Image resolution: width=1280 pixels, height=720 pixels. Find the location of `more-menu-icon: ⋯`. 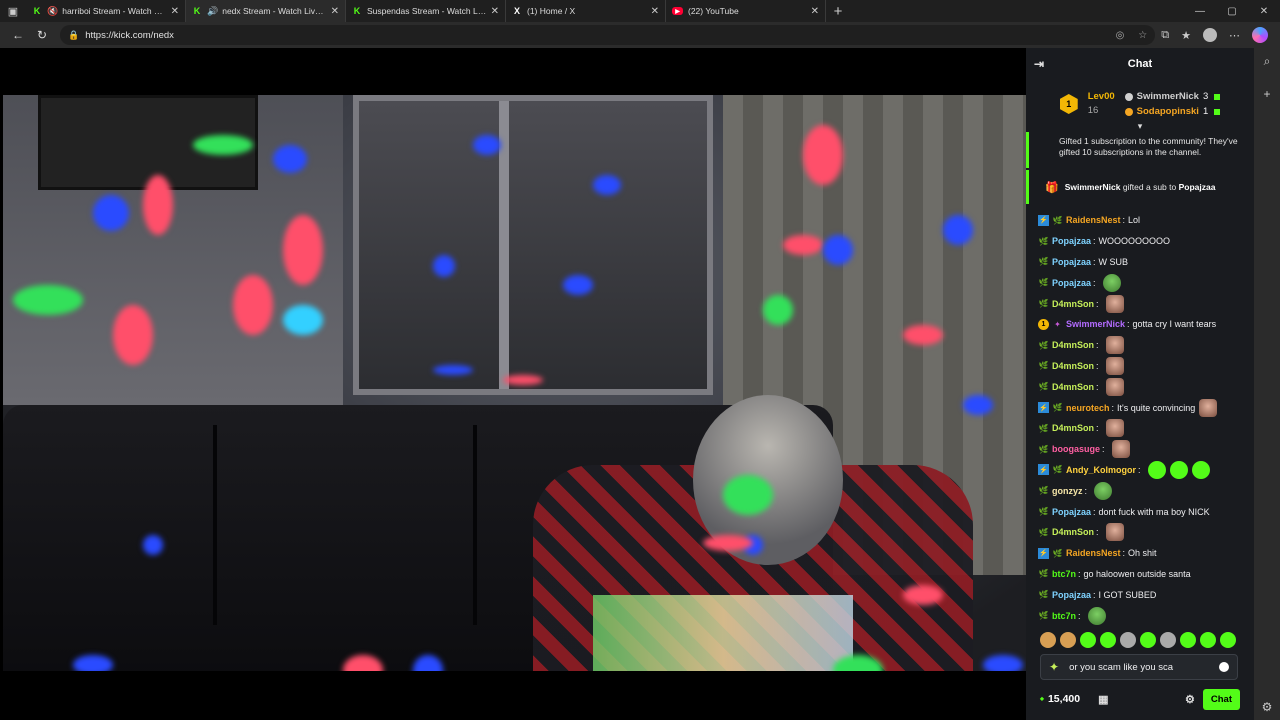

more-menu-icon: ⋯ is located at coordinates (1234, 35).